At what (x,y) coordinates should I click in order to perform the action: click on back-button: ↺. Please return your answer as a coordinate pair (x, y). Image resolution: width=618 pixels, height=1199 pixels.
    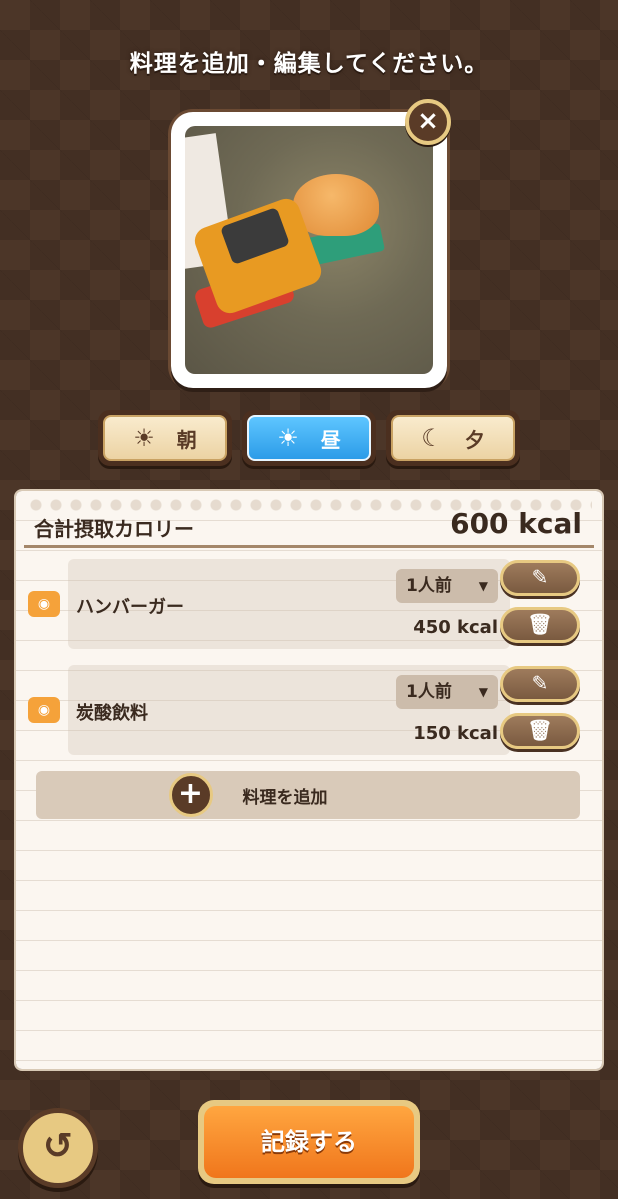
    Looking at the image, I should click on (58, 1148).